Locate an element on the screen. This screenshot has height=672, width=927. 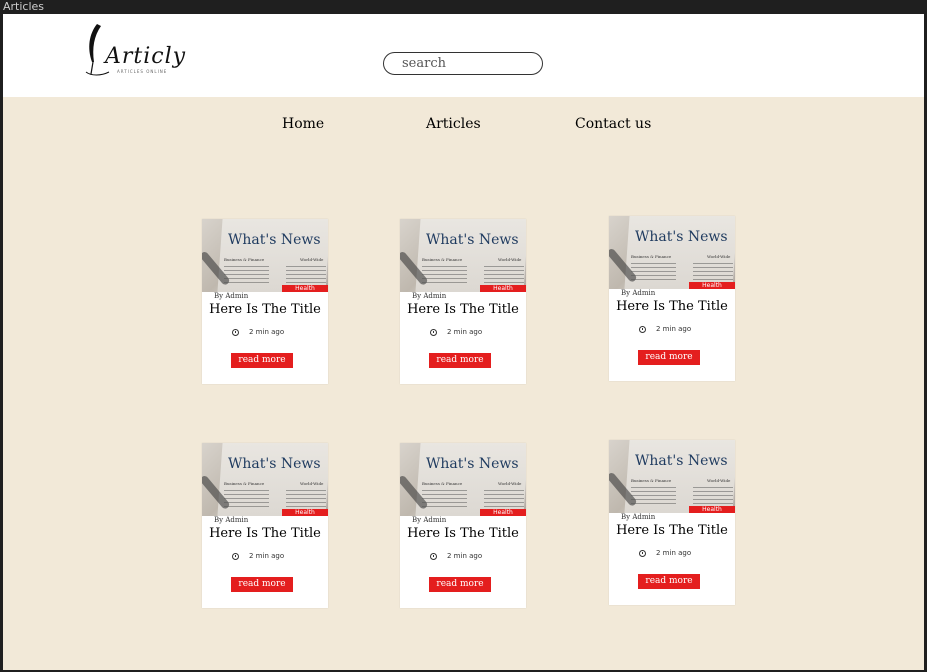
logo-tagline: ARTICLES ONLINE is located at coordinates (142, 71).